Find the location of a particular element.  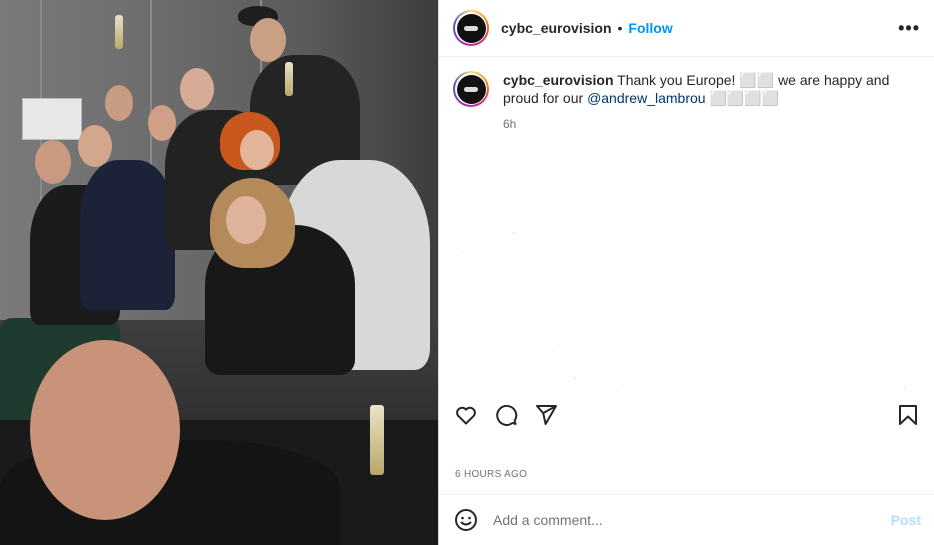

smiley-icon is located at coordinates (466, 520).